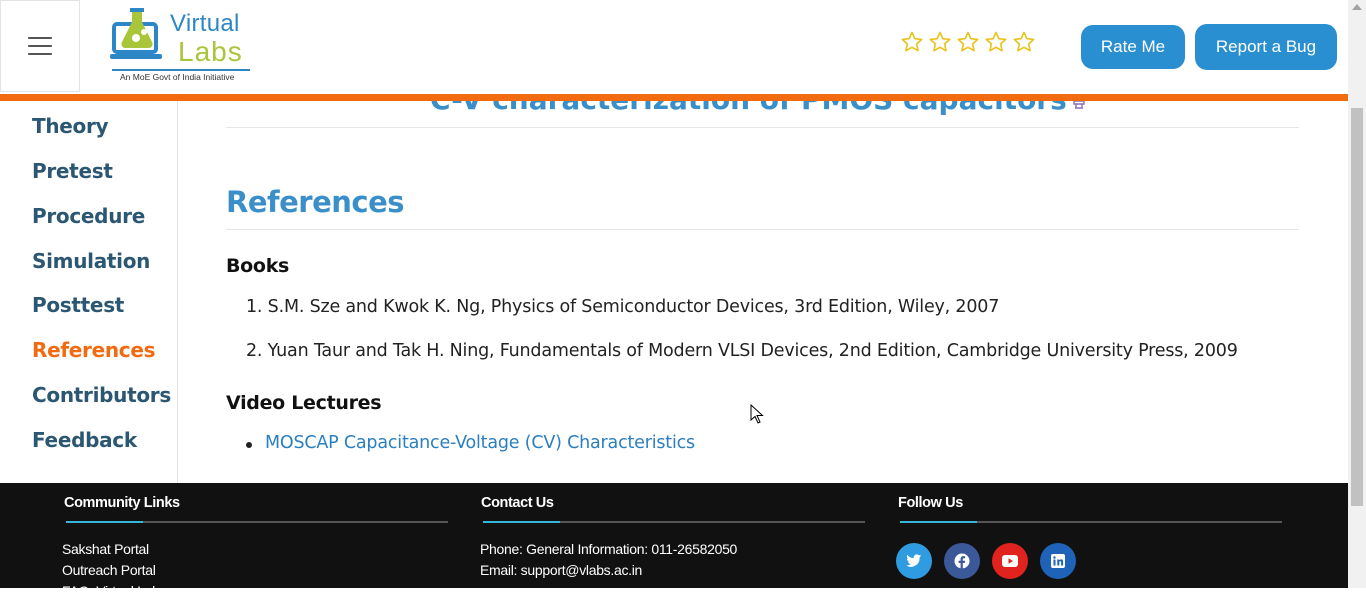  What do you see at coordinates (258, 266) in the screenshot?
I see `books-heading: Books` at bounding box center [258, 266].